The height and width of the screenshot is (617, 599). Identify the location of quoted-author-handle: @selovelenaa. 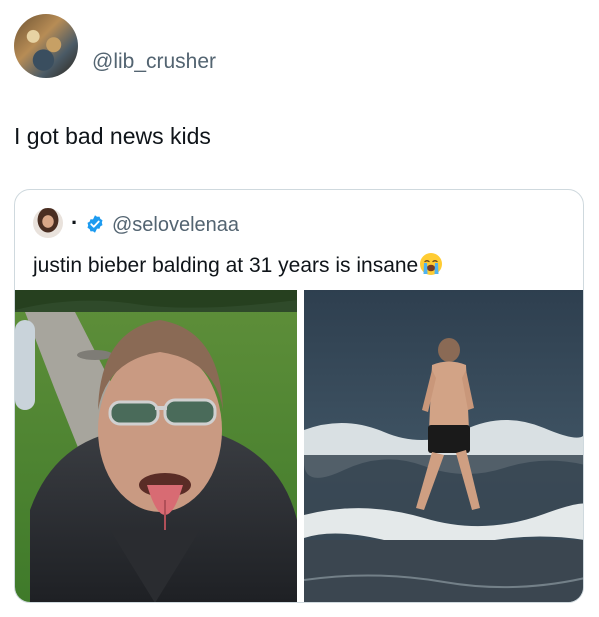
(175, 225).